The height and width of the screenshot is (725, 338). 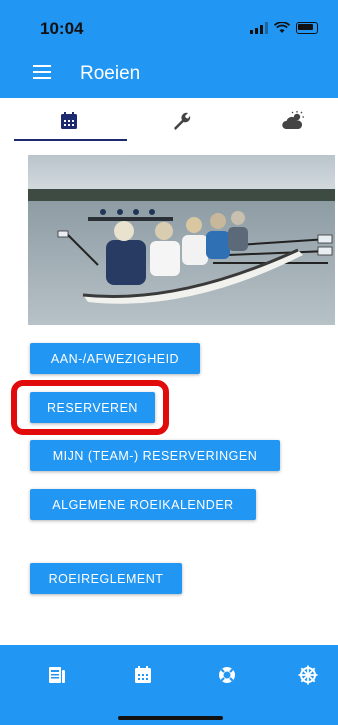 I want to click on tab-maintenance, so click(x=181, y=121).